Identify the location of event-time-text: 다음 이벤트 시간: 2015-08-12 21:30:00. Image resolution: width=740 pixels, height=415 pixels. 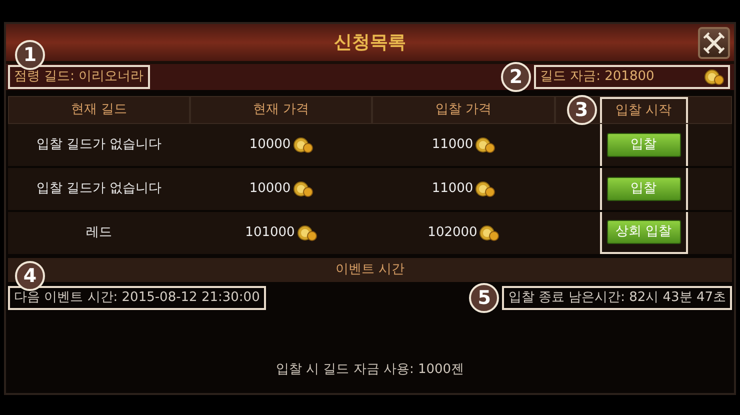
(137, 298).